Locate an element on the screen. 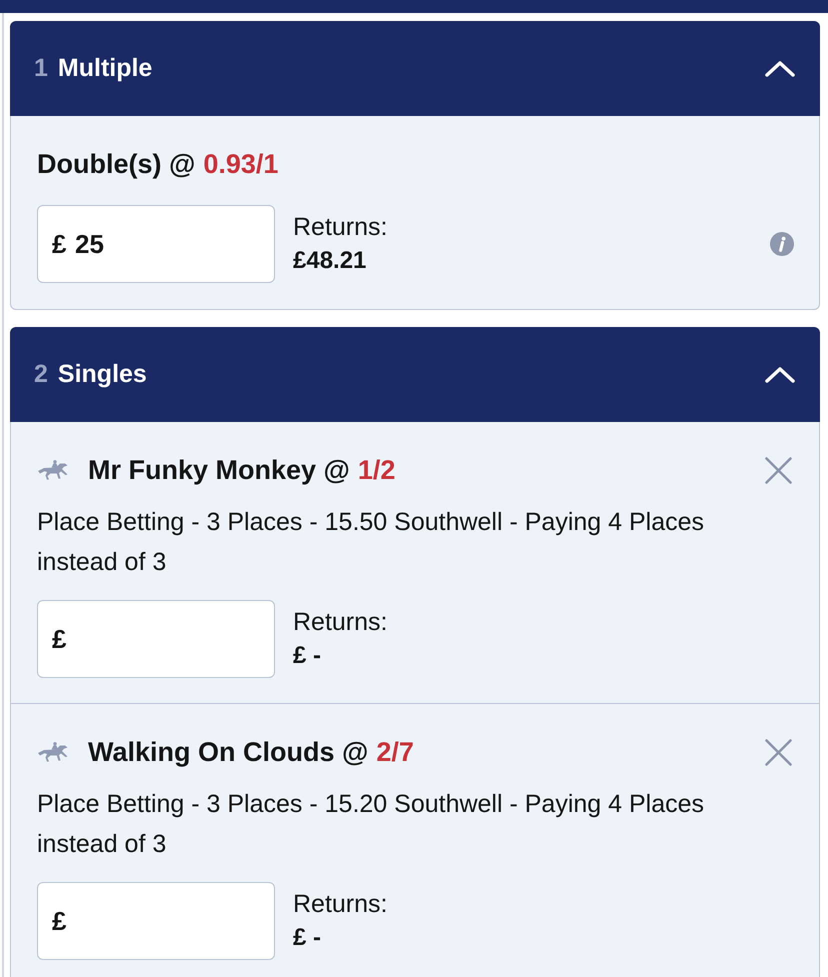  info-icon is located at coordinates (782, 244).